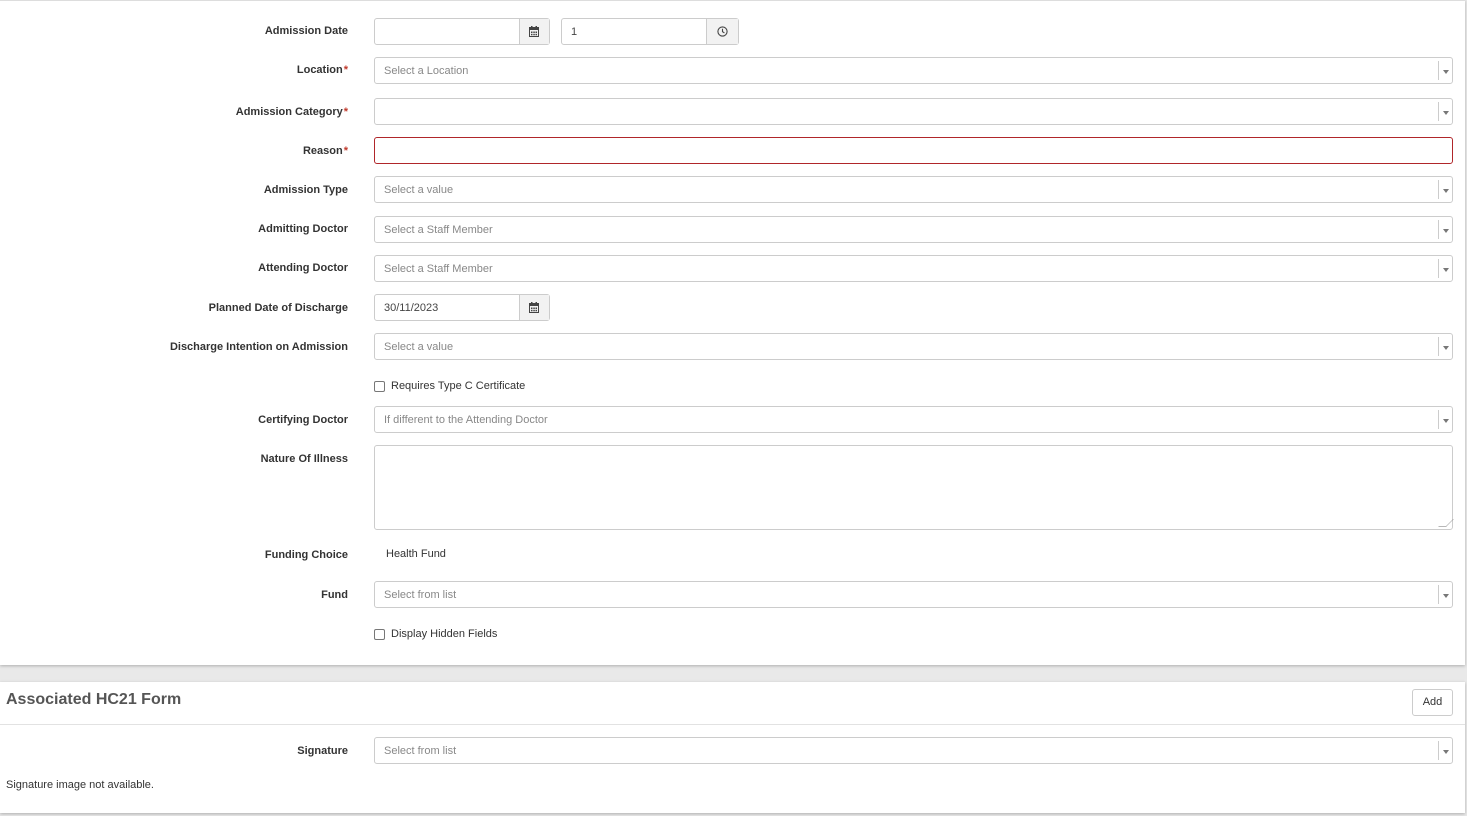 Image resolution: width=1467 pixels, height=816 pixels. What do you see at coordinates (1446, 523) in the screenshot?
I see `resize-handle-icon` at bounding box center [1446, 523].